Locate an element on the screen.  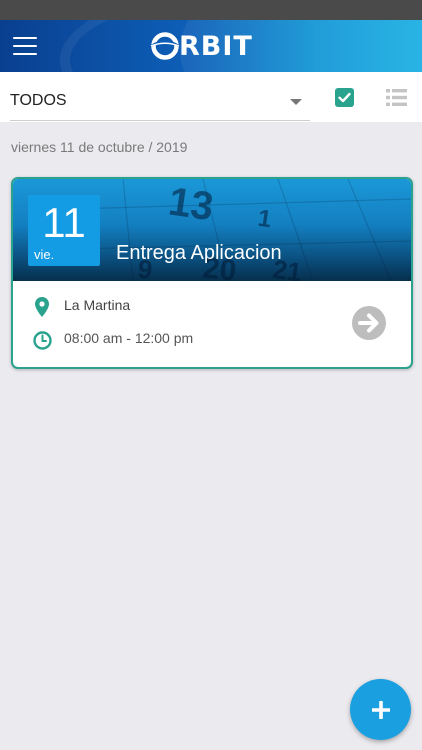
logo-text: RBIT is located at coordinates (216, 46).